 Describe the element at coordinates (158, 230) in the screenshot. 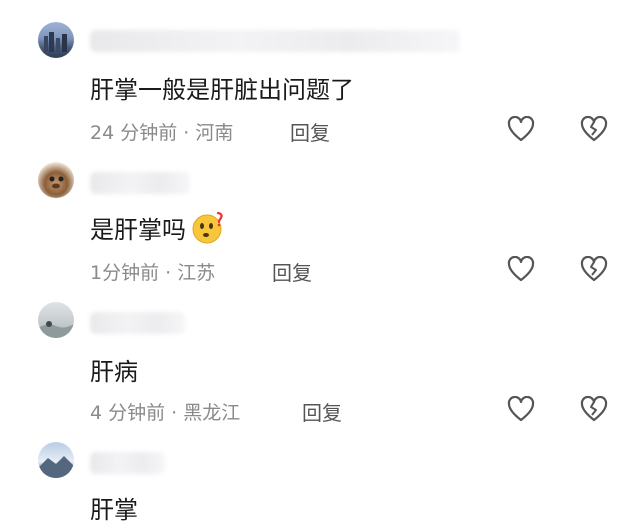

I see `comment-text: 是肝掌吗` at that location.